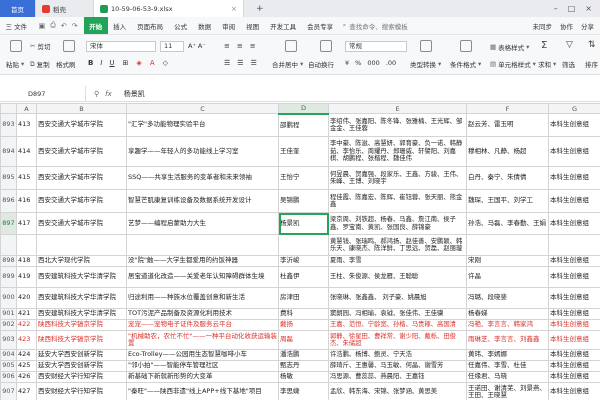  What do you see at coordinates (81, 277) in the screenshot?
I see `cell-b: 西安建筑科技大学华清学院` at bounding box center [81, 277].